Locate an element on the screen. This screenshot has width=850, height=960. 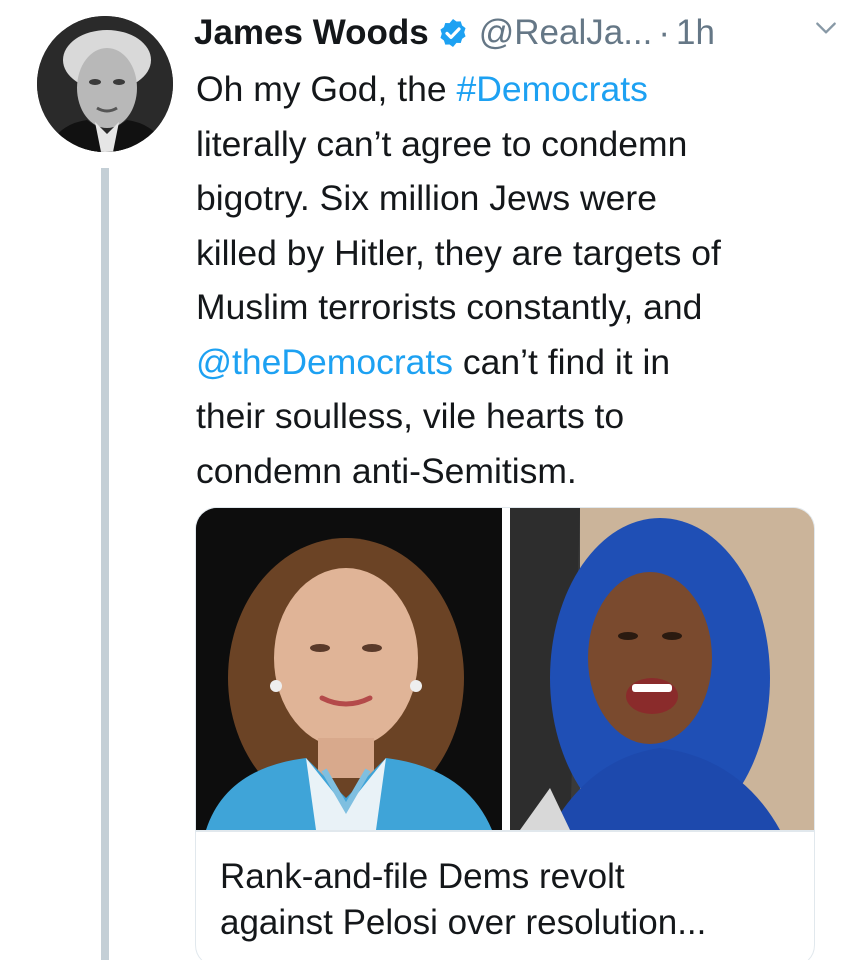
tweet-text-line: condemn anti-Semitism. is located at coordinates (386, 470).